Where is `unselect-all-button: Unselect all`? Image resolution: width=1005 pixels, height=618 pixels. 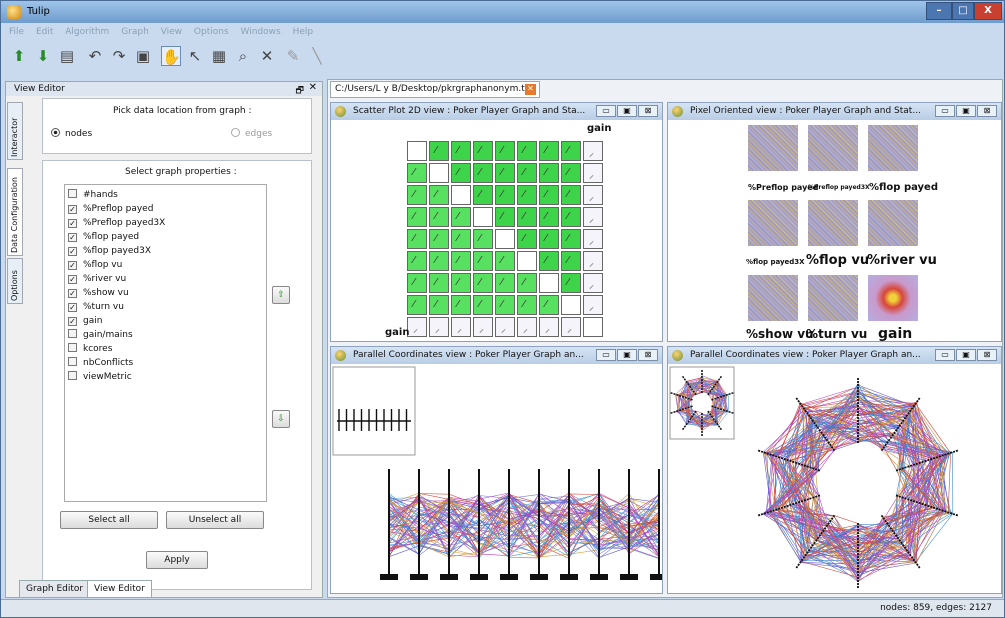
unselect-all-button: Unselect all is located at coordinates (215, 520).